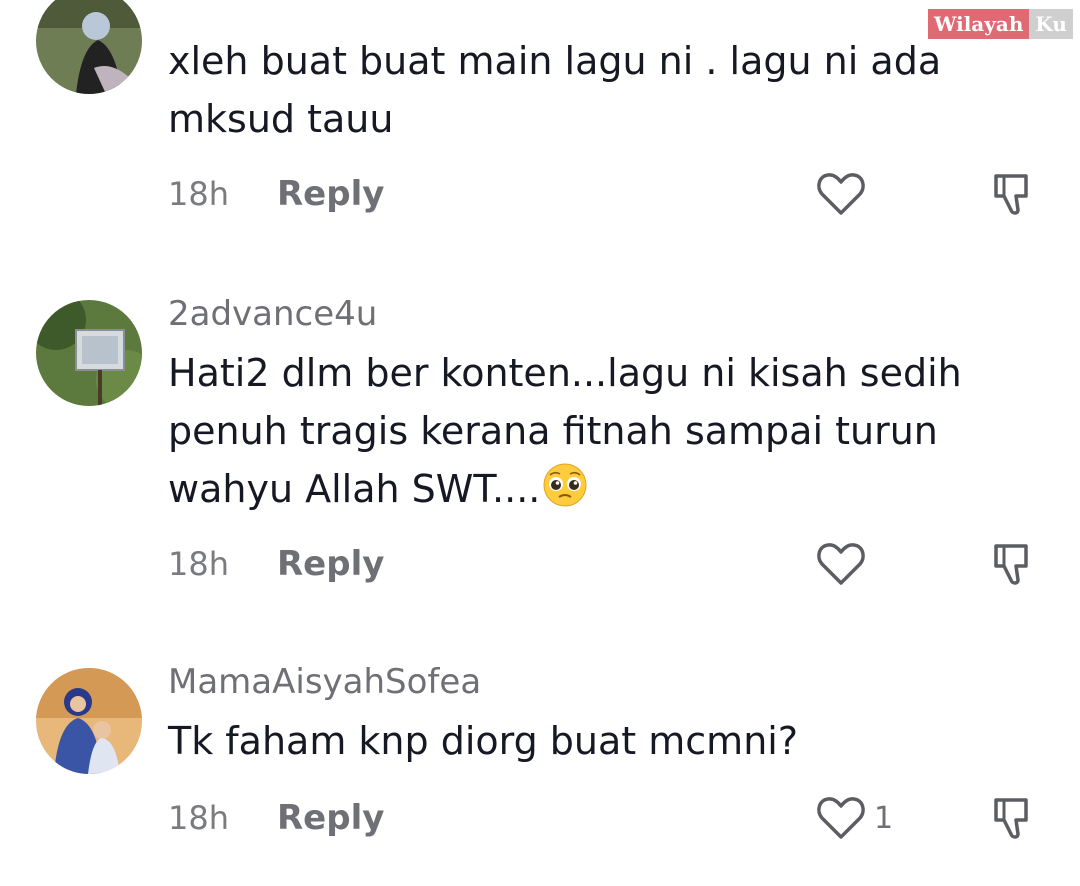  I want to click on like-button: 1, so click(854, 818).